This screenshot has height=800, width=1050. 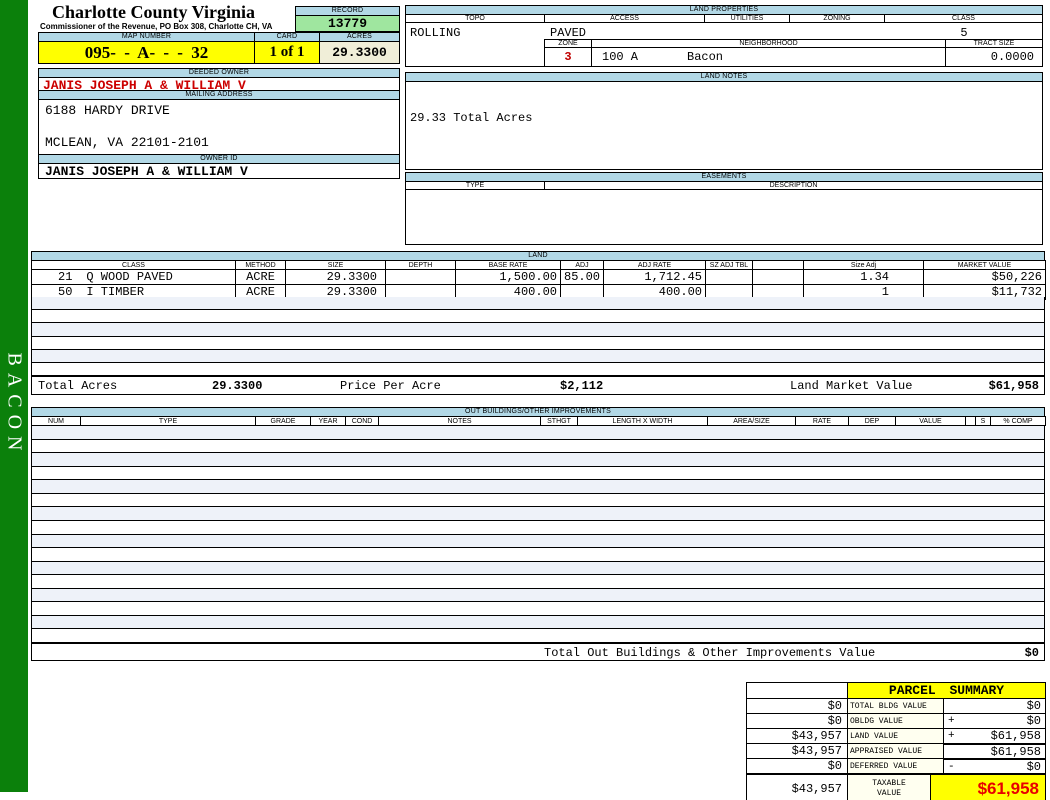 What do you see at coordinates (729, 265) in the screenshot?
I see `land-header-sz-adj-tbl: SZ ADJ TBL` at bounding box center [729, 265].